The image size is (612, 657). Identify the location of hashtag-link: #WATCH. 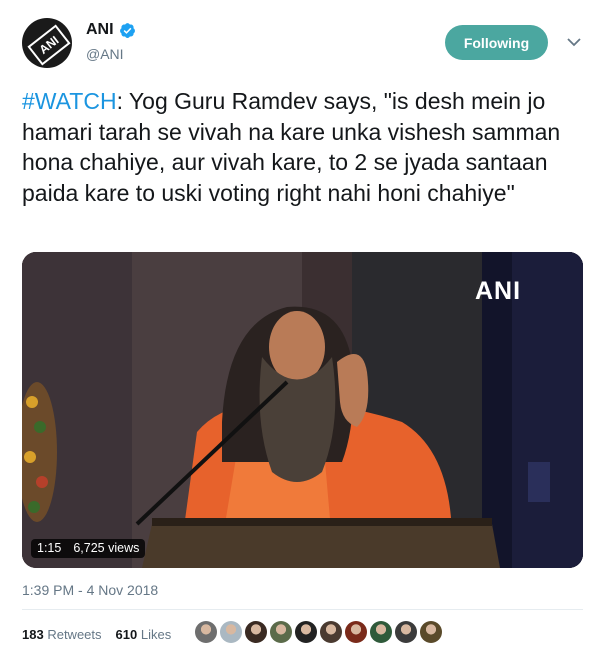
(69, 101).